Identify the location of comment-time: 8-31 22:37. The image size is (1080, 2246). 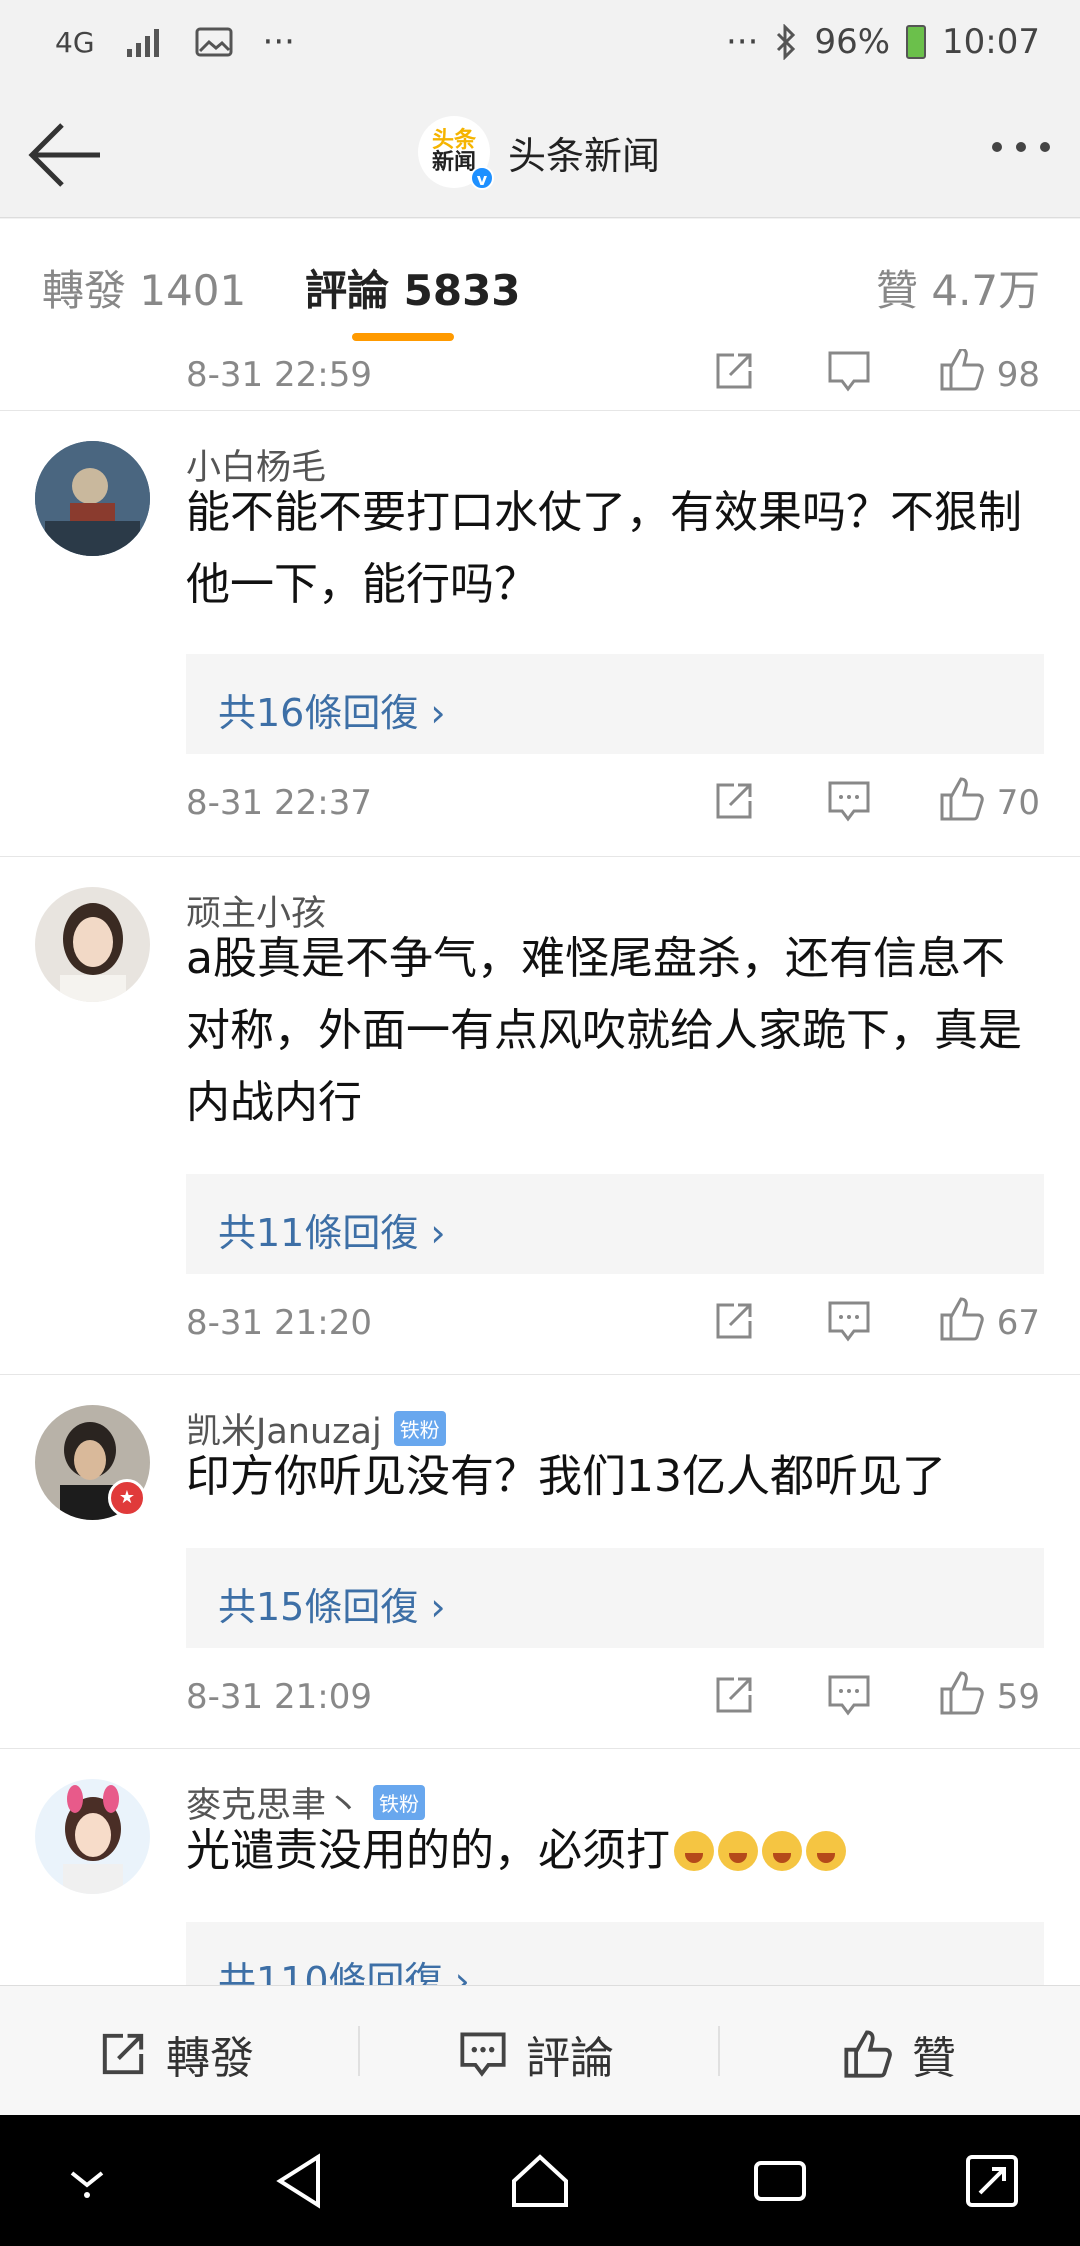
(279, 803).